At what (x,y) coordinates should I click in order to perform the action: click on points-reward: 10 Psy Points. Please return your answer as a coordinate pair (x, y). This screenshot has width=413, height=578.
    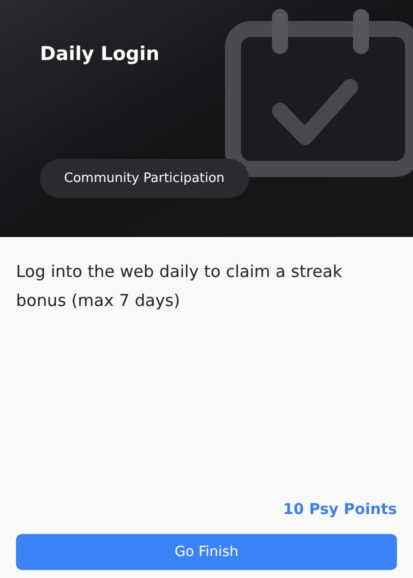
    Looking at the image, I should click on (340, 509).